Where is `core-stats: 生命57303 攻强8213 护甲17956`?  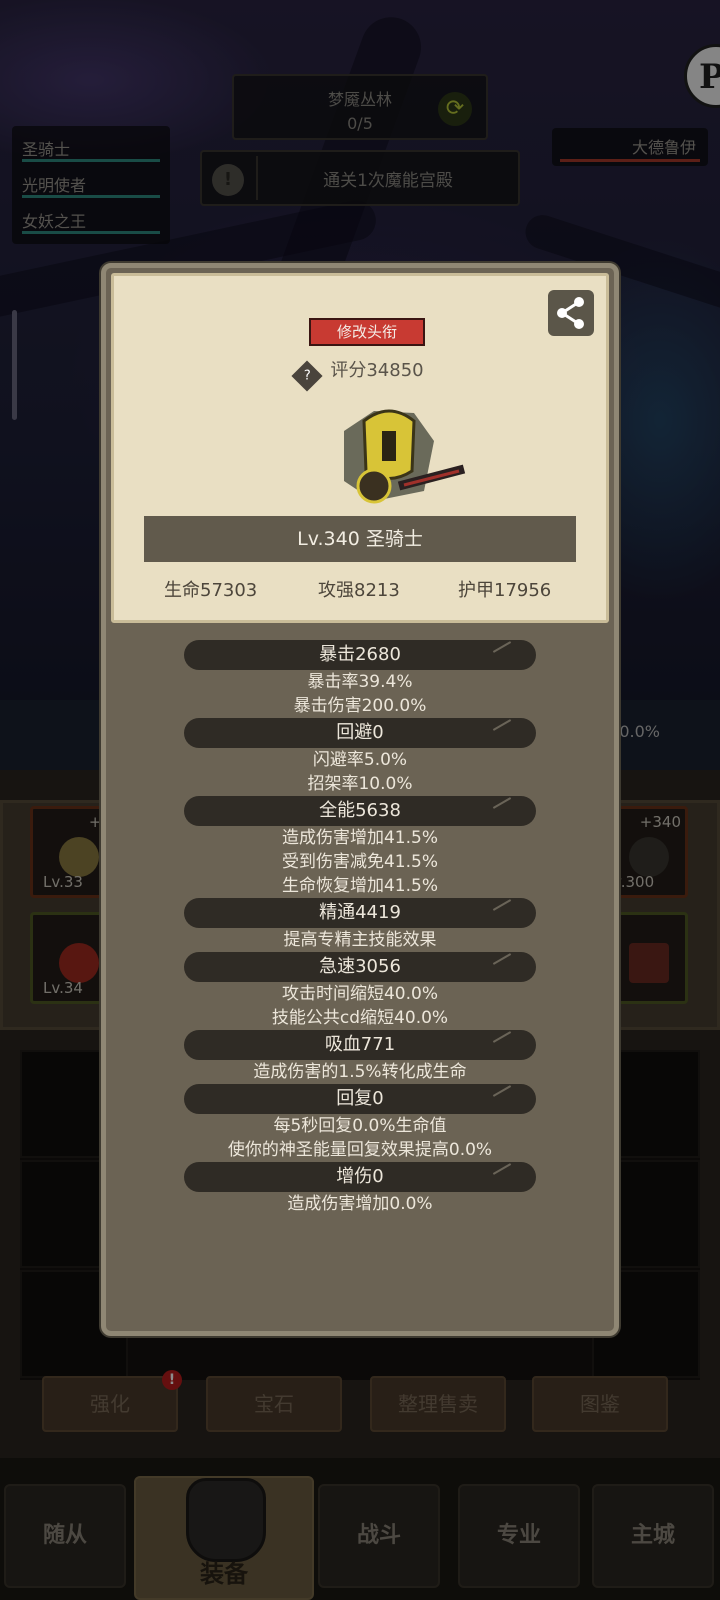
core-stats: 生命57303 攻强8213 护甲17956 is located at coordinates (360, 591).